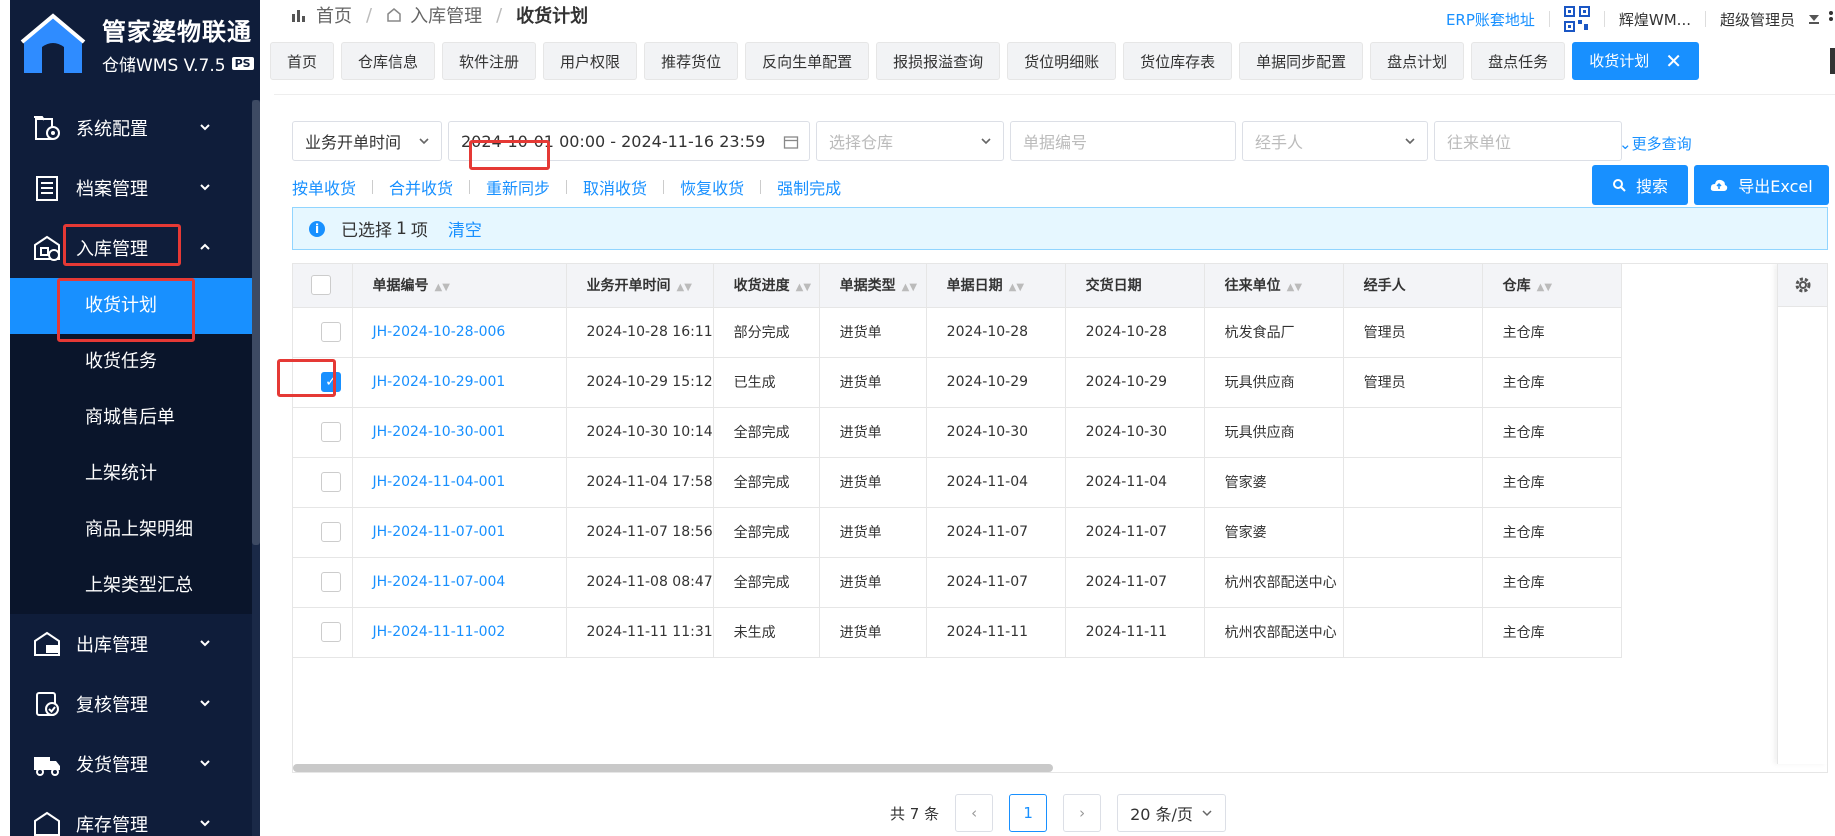  Describe the element at coordinates (910, 141) in the screenshot. I see `warehouse-select: 选择仓库` at that location.